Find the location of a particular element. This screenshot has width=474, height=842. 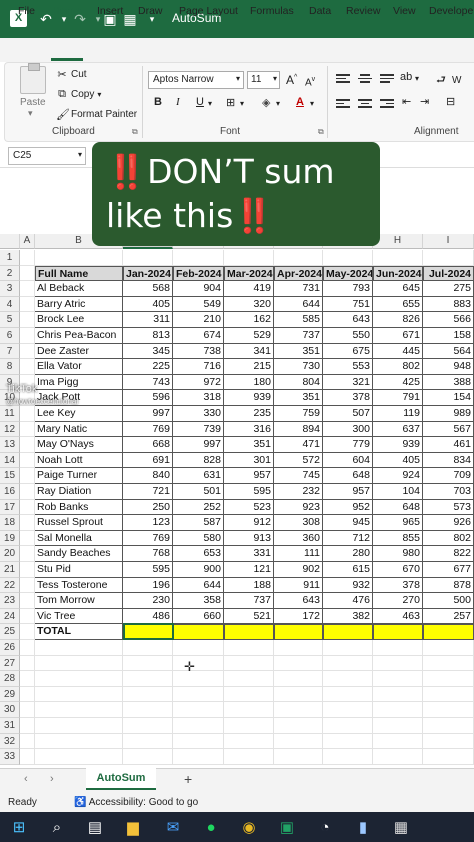

grid-cell: 257 is located at coordinates (448, 616).